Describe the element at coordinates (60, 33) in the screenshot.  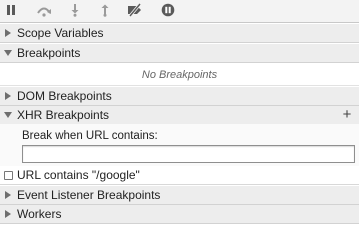
I see `section-label: Scope Variables` at that location.